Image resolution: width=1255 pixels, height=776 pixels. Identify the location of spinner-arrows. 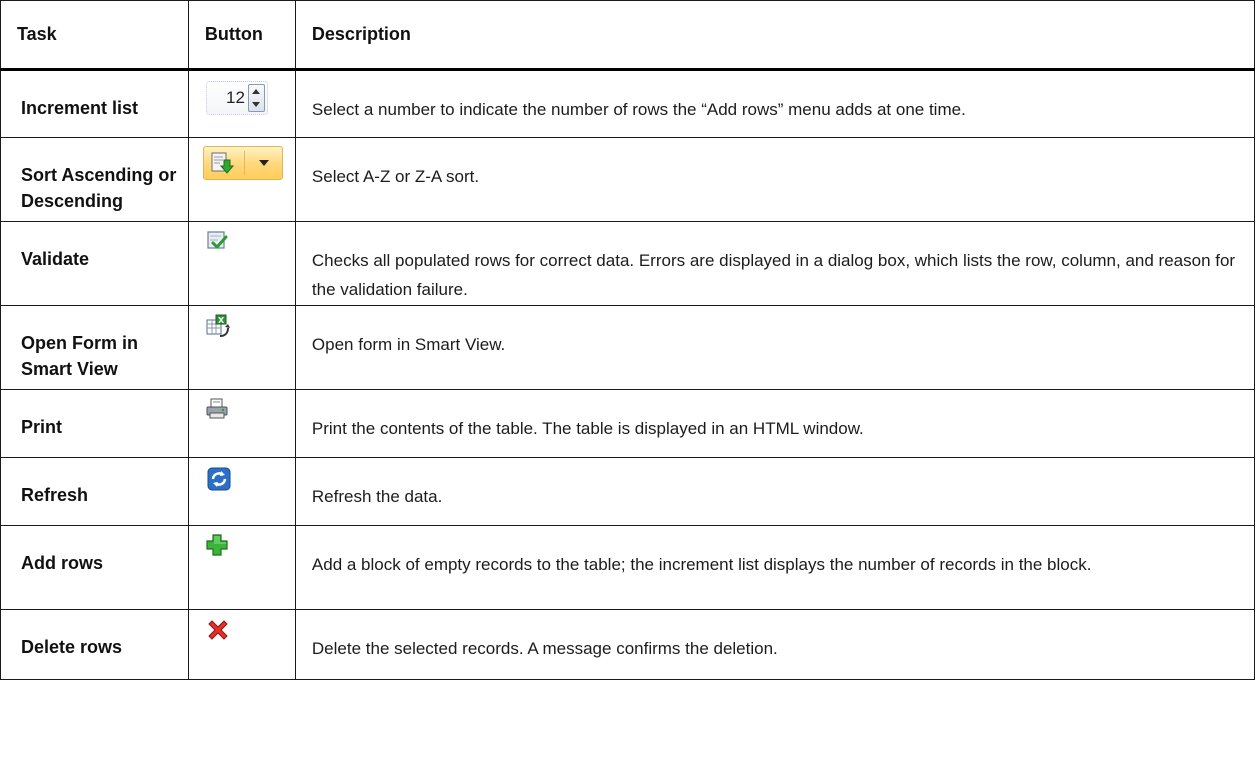
(256, 98).